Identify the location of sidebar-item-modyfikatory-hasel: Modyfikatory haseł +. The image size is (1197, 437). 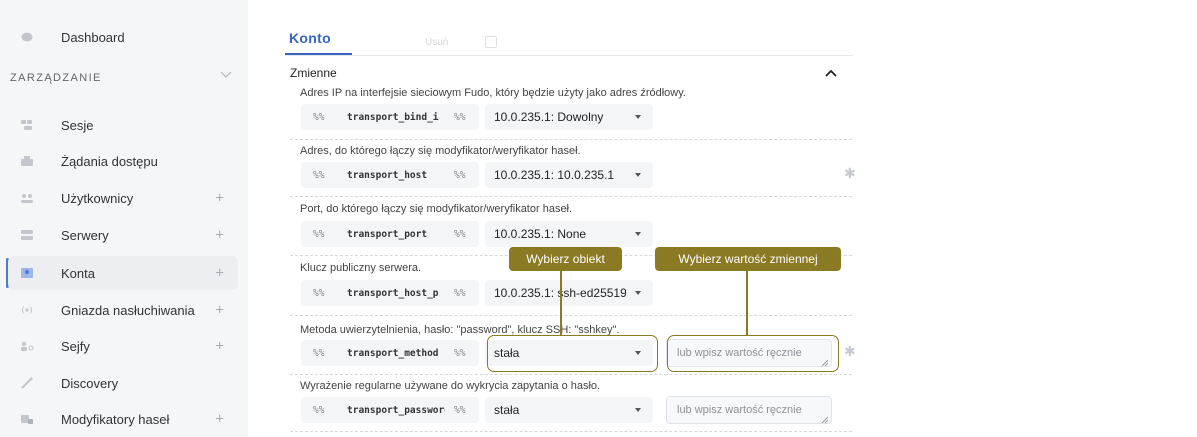
(123, 419).